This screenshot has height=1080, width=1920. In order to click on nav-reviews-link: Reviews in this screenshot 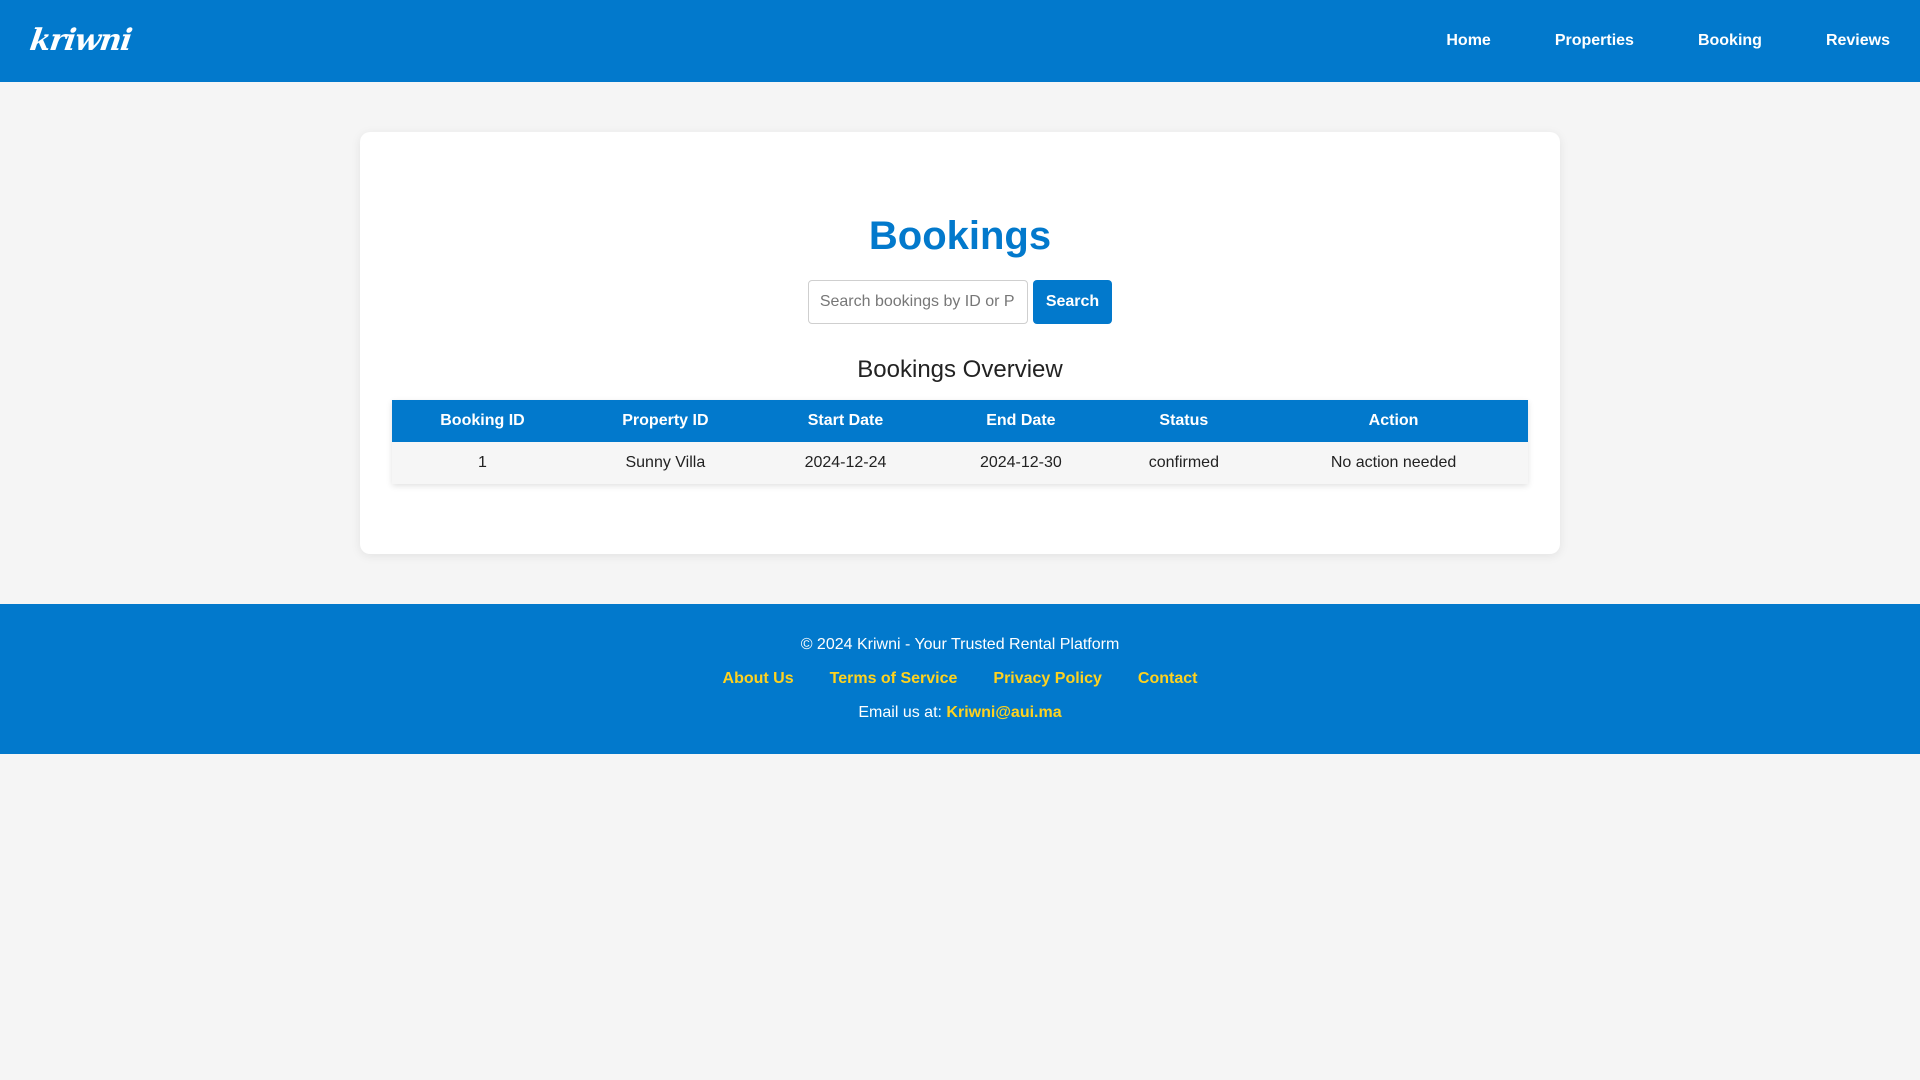, I will do `click(1858, 41)`.